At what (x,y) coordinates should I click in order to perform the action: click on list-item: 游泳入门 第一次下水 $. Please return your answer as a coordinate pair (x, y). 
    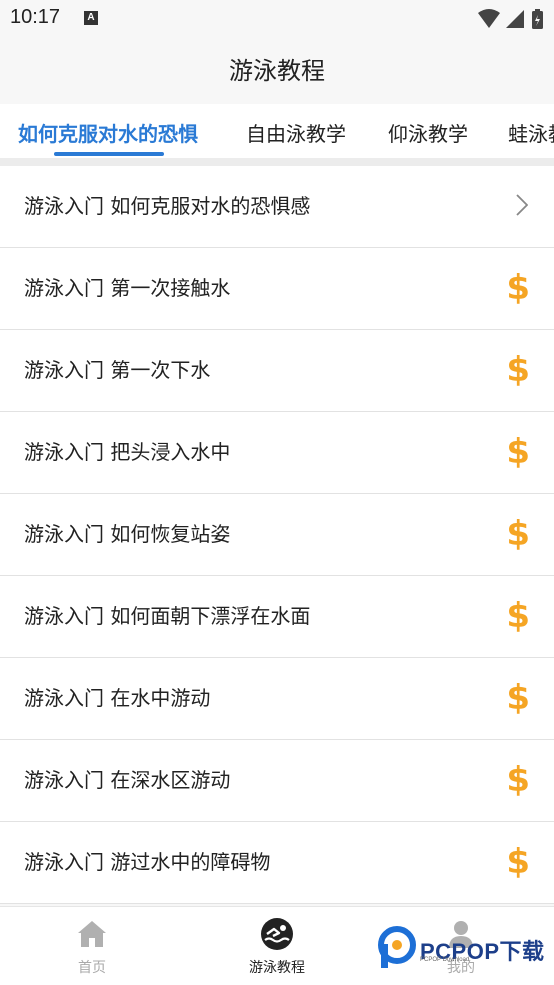
    Looking at the image, I should click on (277, 371).